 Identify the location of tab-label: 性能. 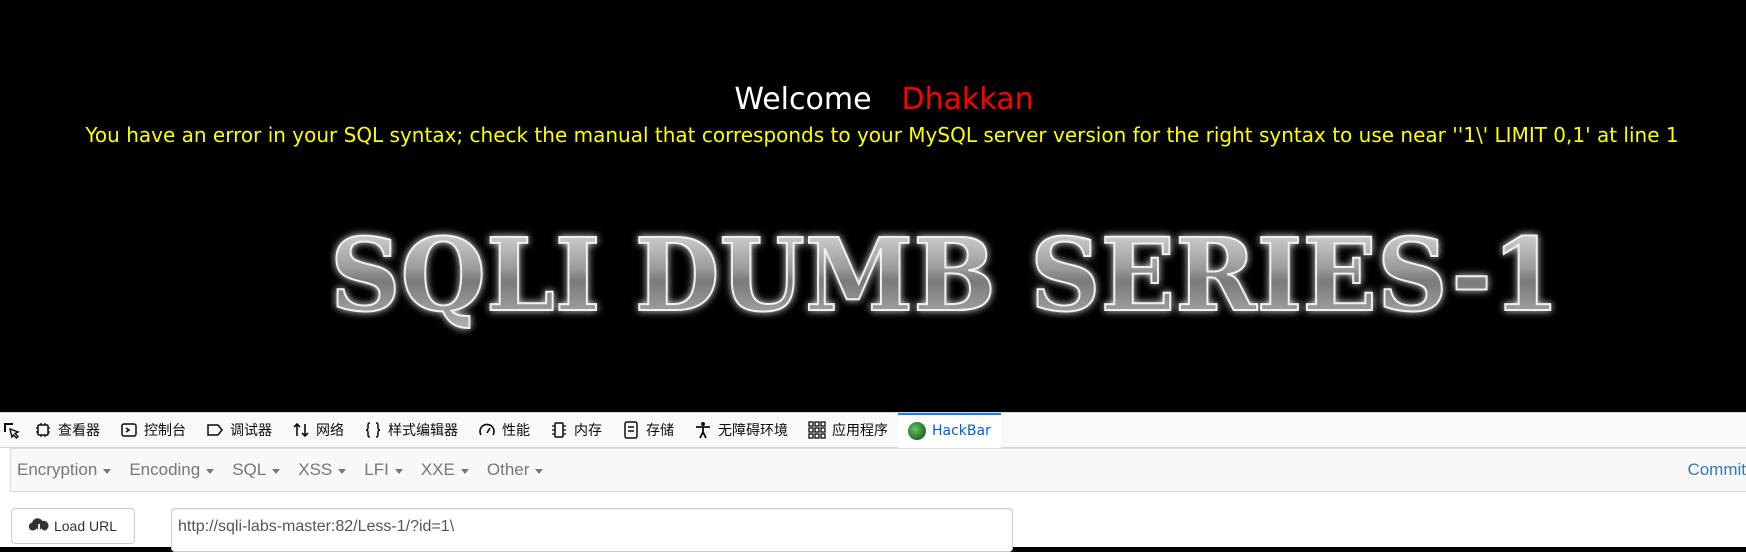
(516, 431).